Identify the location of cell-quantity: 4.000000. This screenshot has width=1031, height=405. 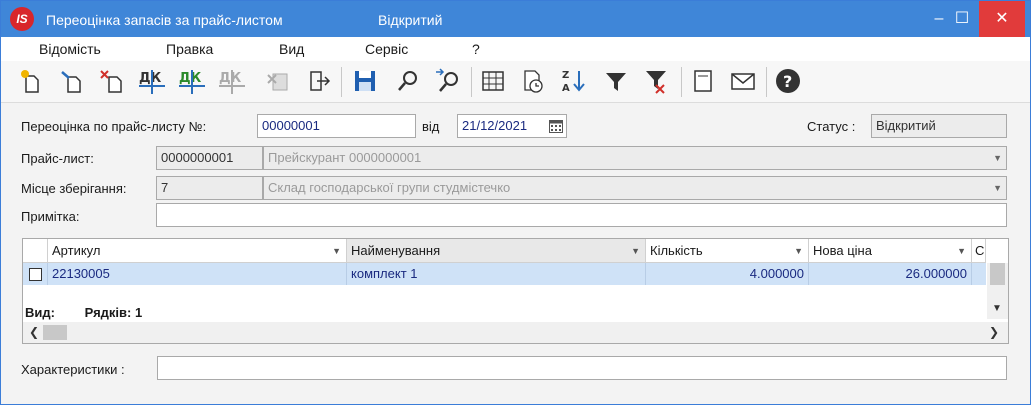
(727, 274).